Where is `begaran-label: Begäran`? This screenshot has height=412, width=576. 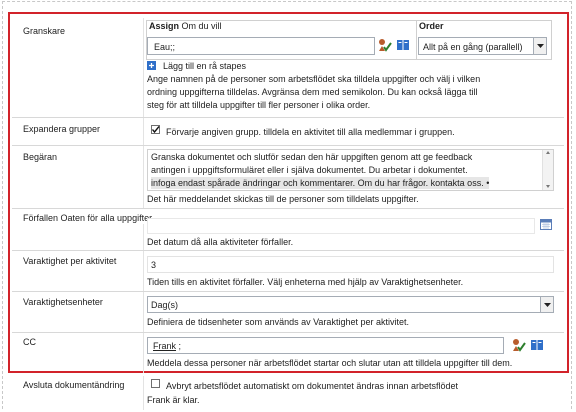
begaran-label: Begäran is located at coordinates (40, 157).